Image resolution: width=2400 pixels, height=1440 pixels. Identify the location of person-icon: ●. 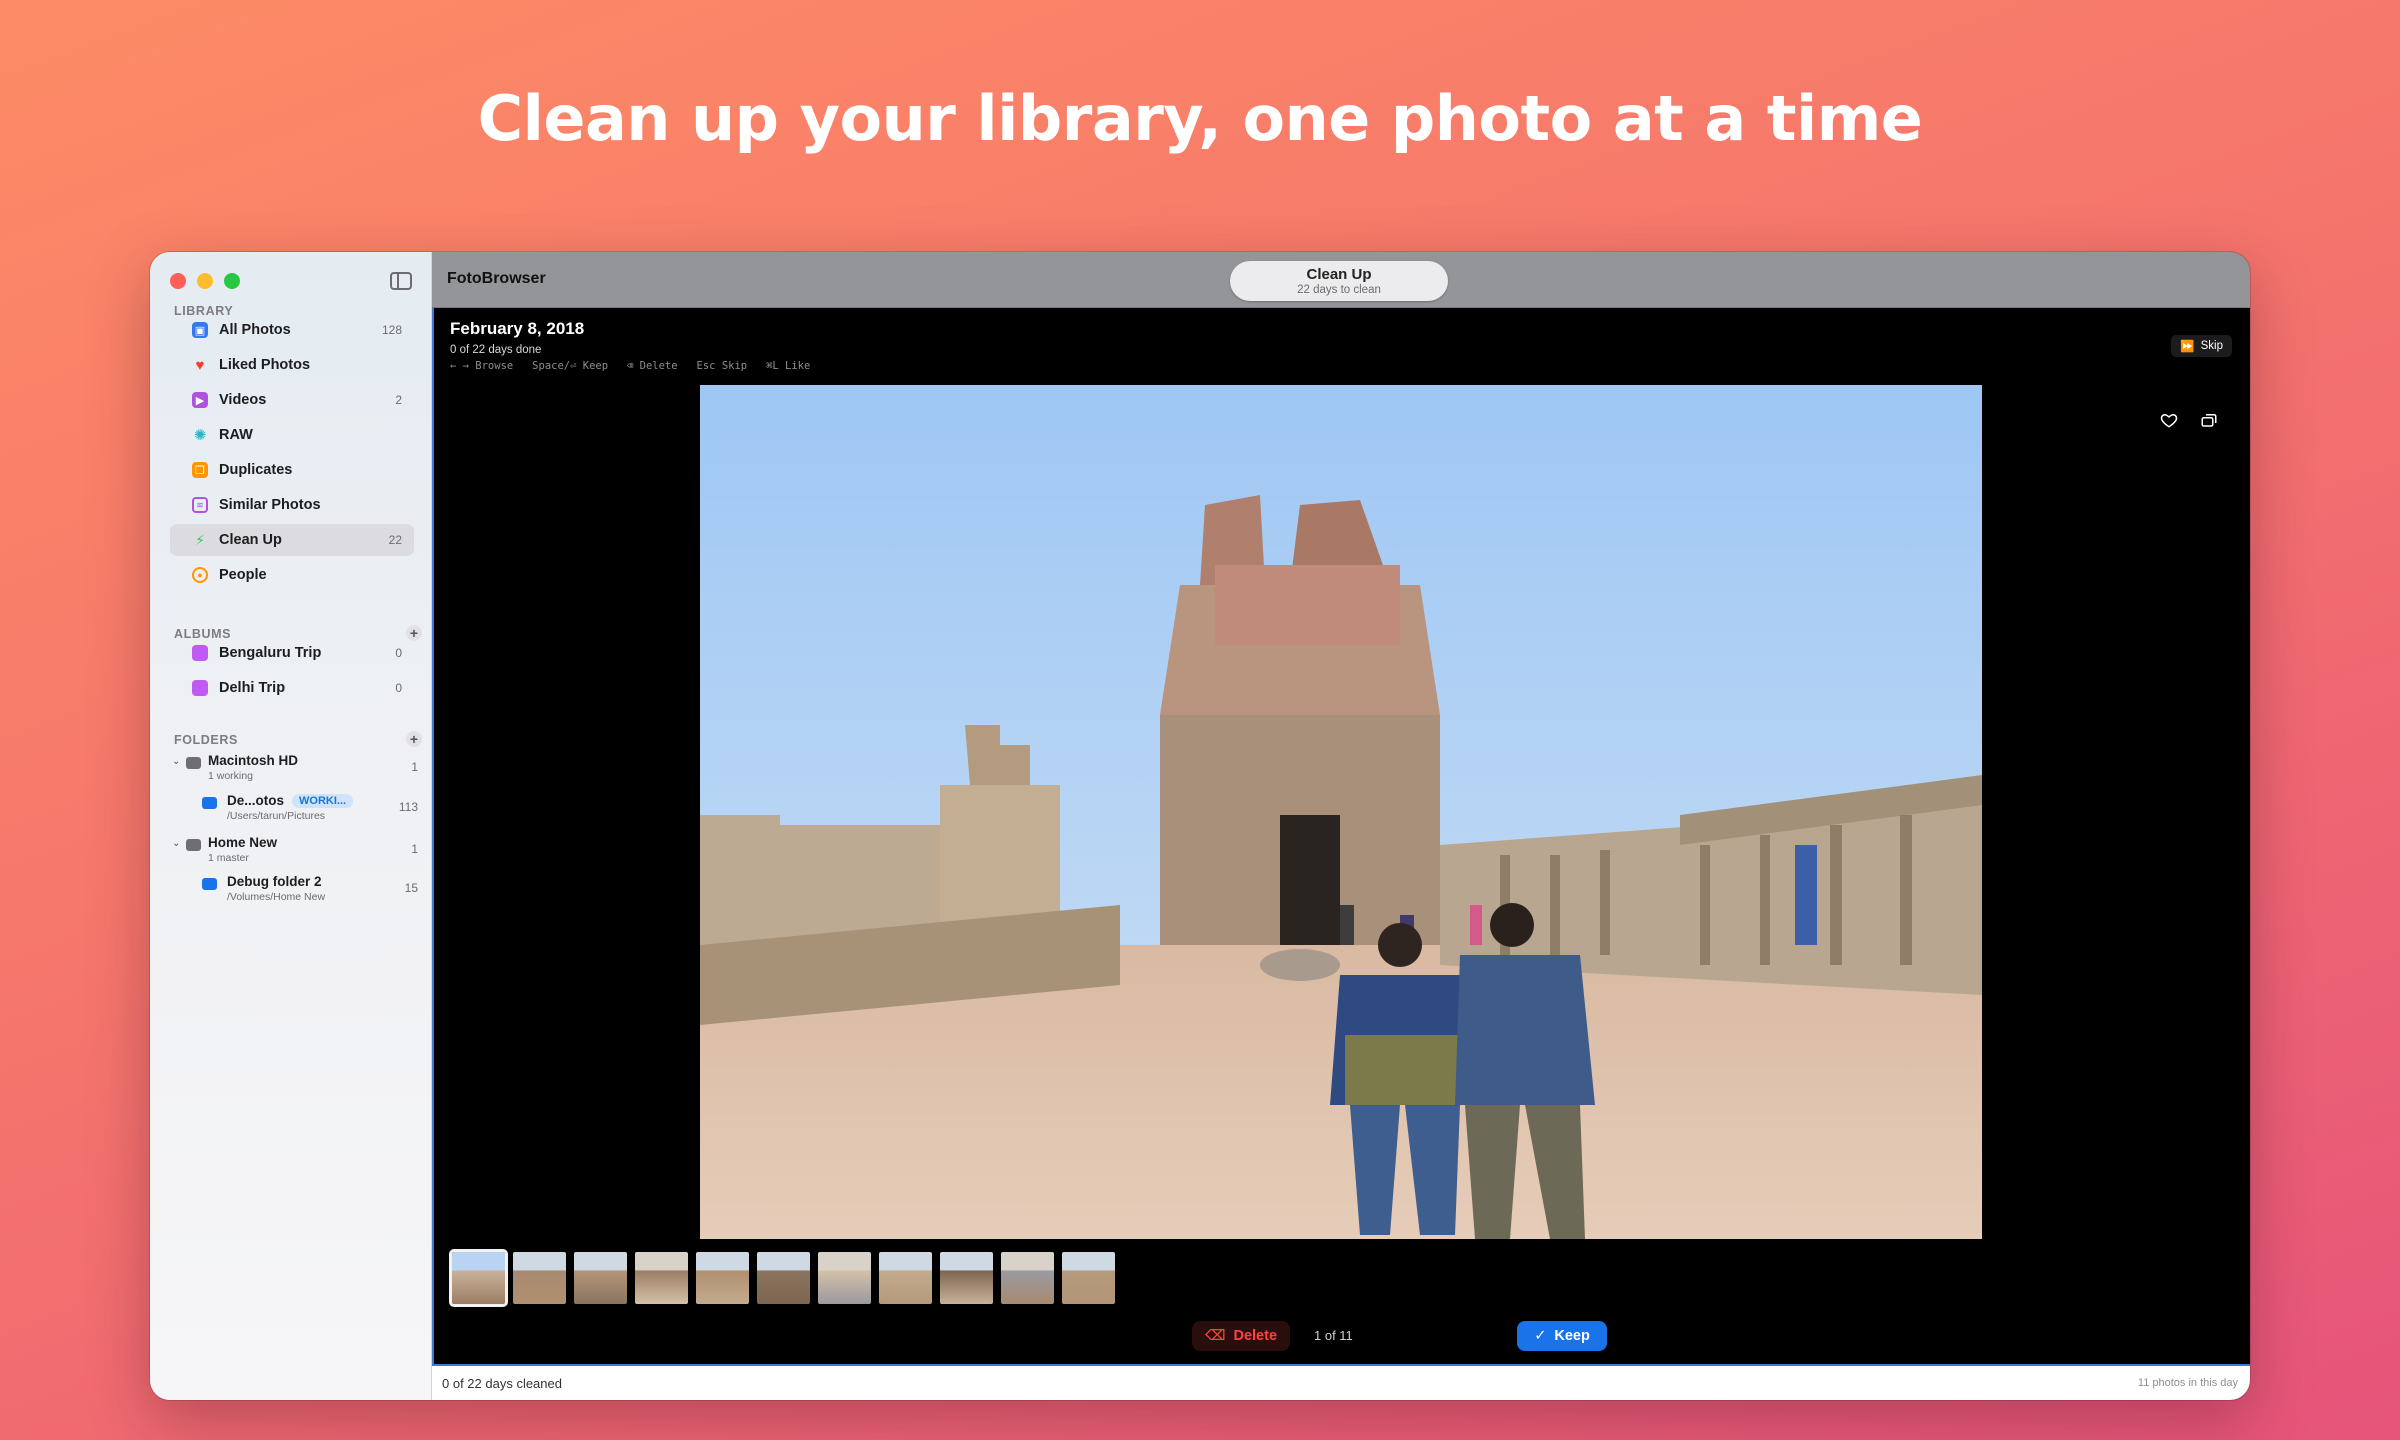
(200, 575).